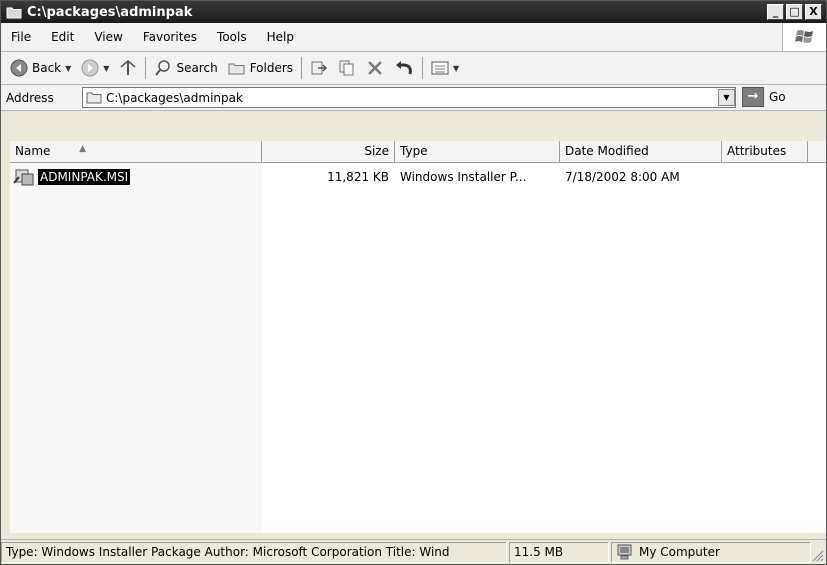 Image resolution: width=827 pixels, height=565 pixels. I want to click on folders-label: Folders, so click(271, 68).